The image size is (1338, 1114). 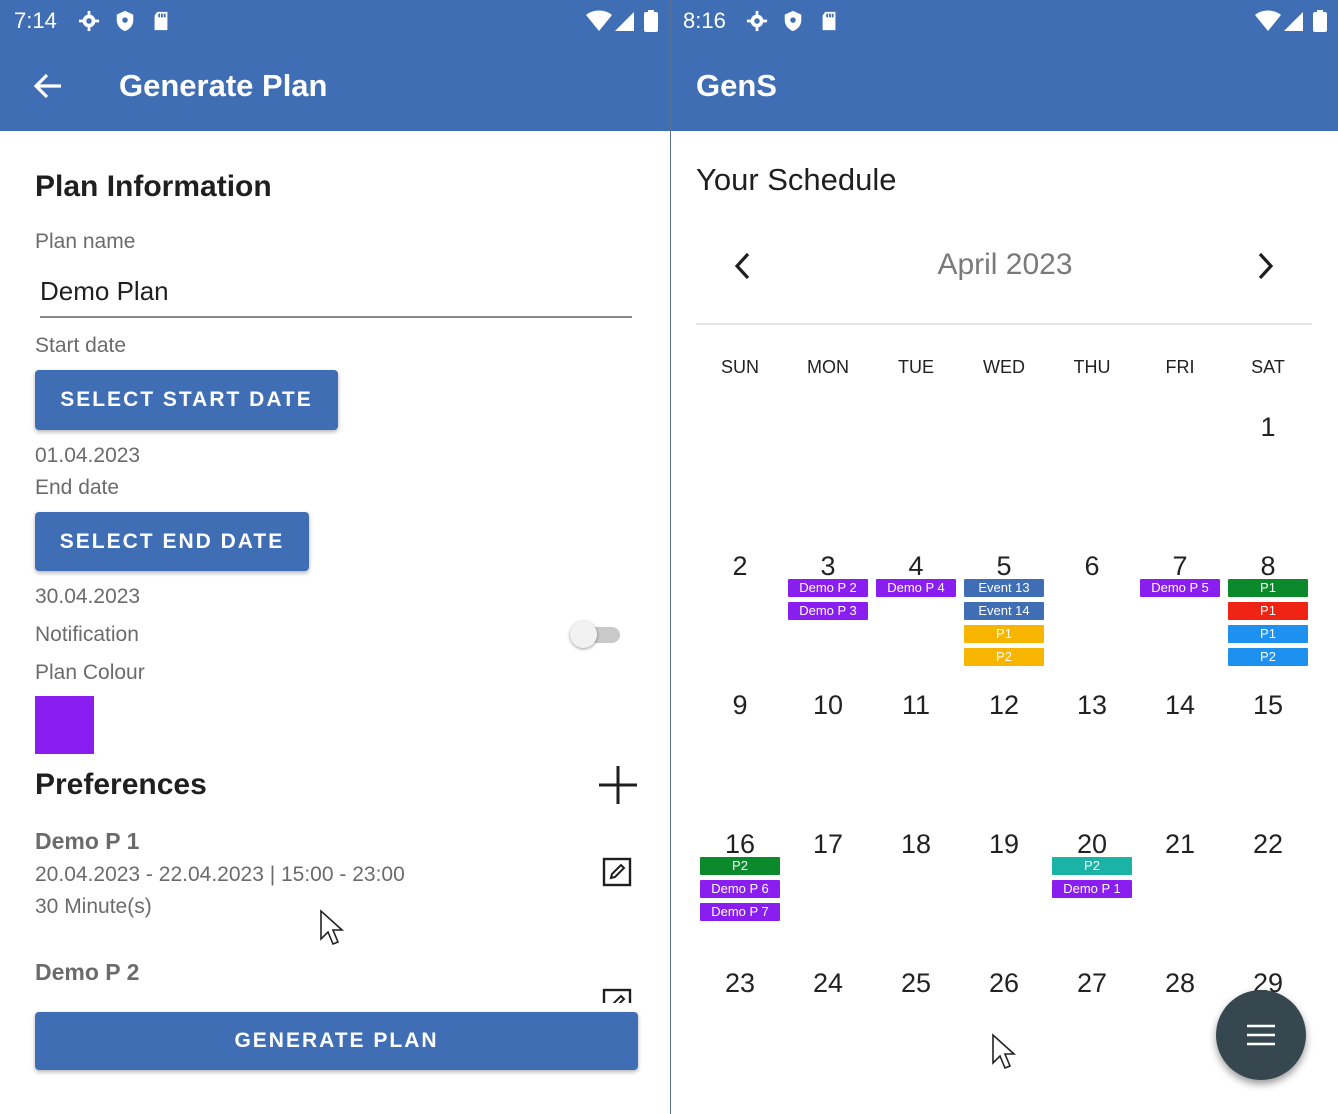 I want to click on status-bar: 8:16, so click(x=1004, y=21).